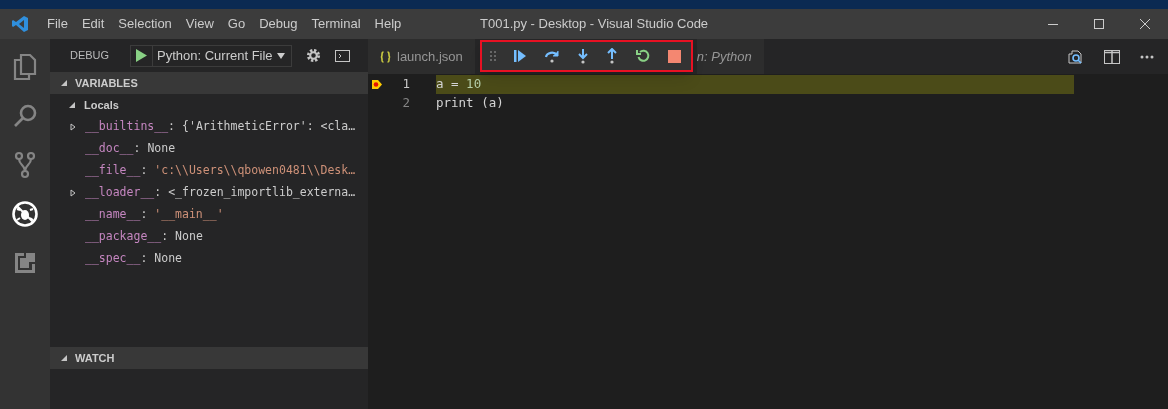 Image resolution: width=1168 pixels, height=409 pixels. Describe the element at coordinates (189, 215) in the screenshot. I see `variable-value: '__main__'` at that location.